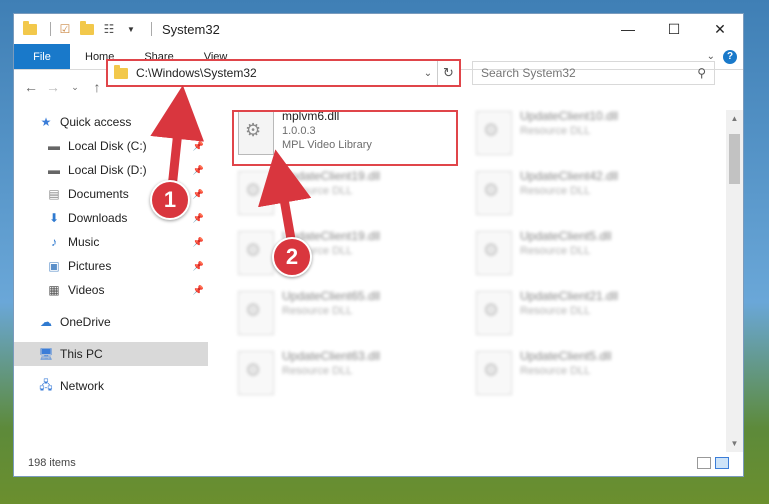  I want to click on minimize-button: —, so click(628, 29).